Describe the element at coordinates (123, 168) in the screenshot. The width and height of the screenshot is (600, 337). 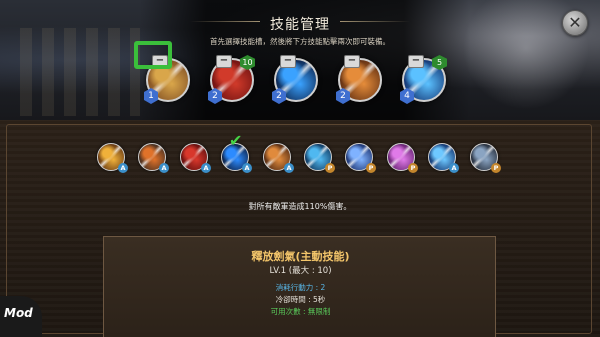
I see `skill-1-type-badge: A` at that location.